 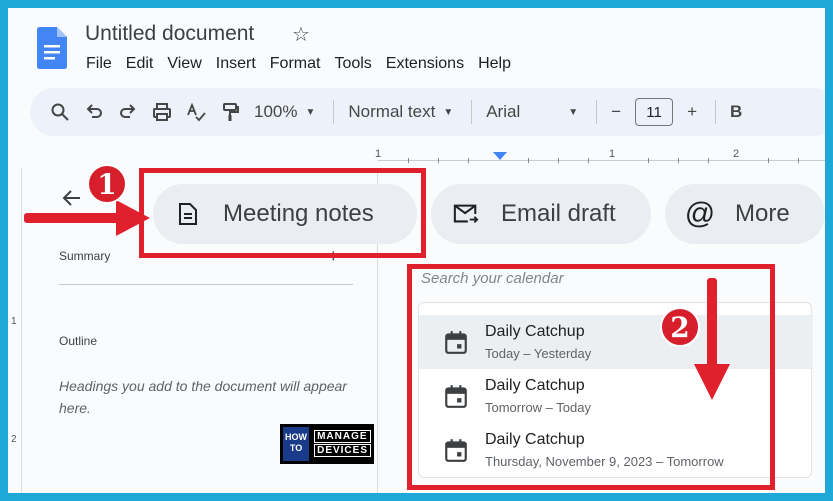 I want to click on toolbar: 100% ▼ Normal text ▼ Arial ▼ − 11 + B, so click(x=427, y=112).